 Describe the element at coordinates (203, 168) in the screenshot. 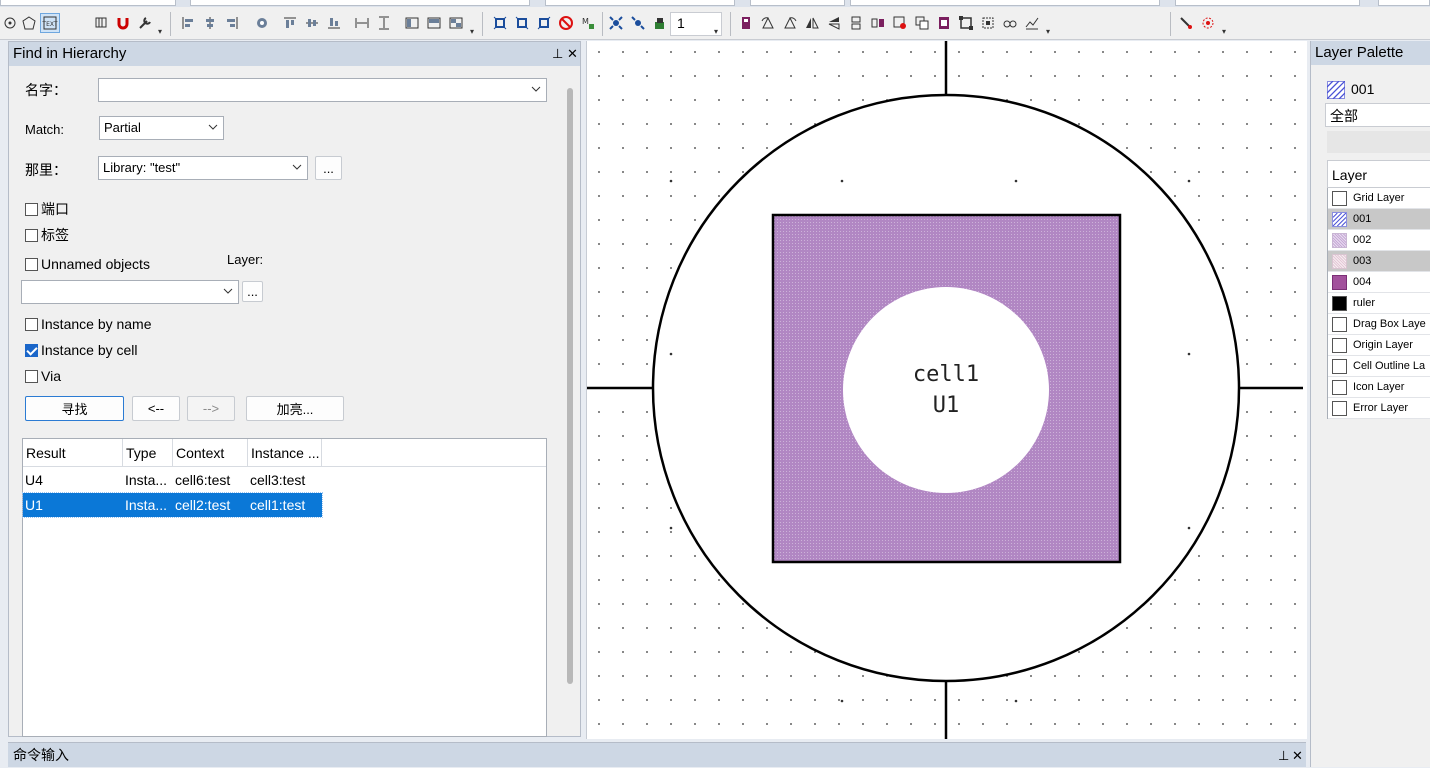

I see `where-dropdown: Library: "test"` at that location.